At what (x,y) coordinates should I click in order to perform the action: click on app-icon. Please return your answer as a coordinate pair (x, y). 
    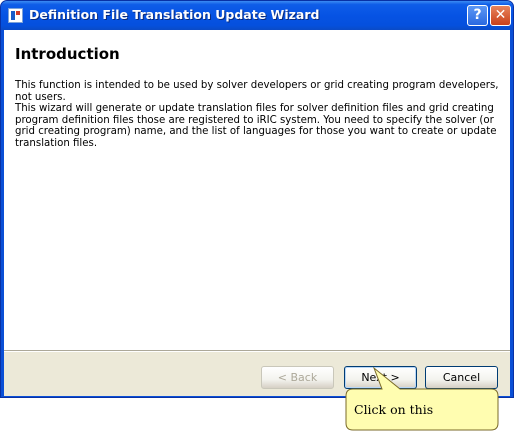
    Looking at the image, I should click on (15, 15).